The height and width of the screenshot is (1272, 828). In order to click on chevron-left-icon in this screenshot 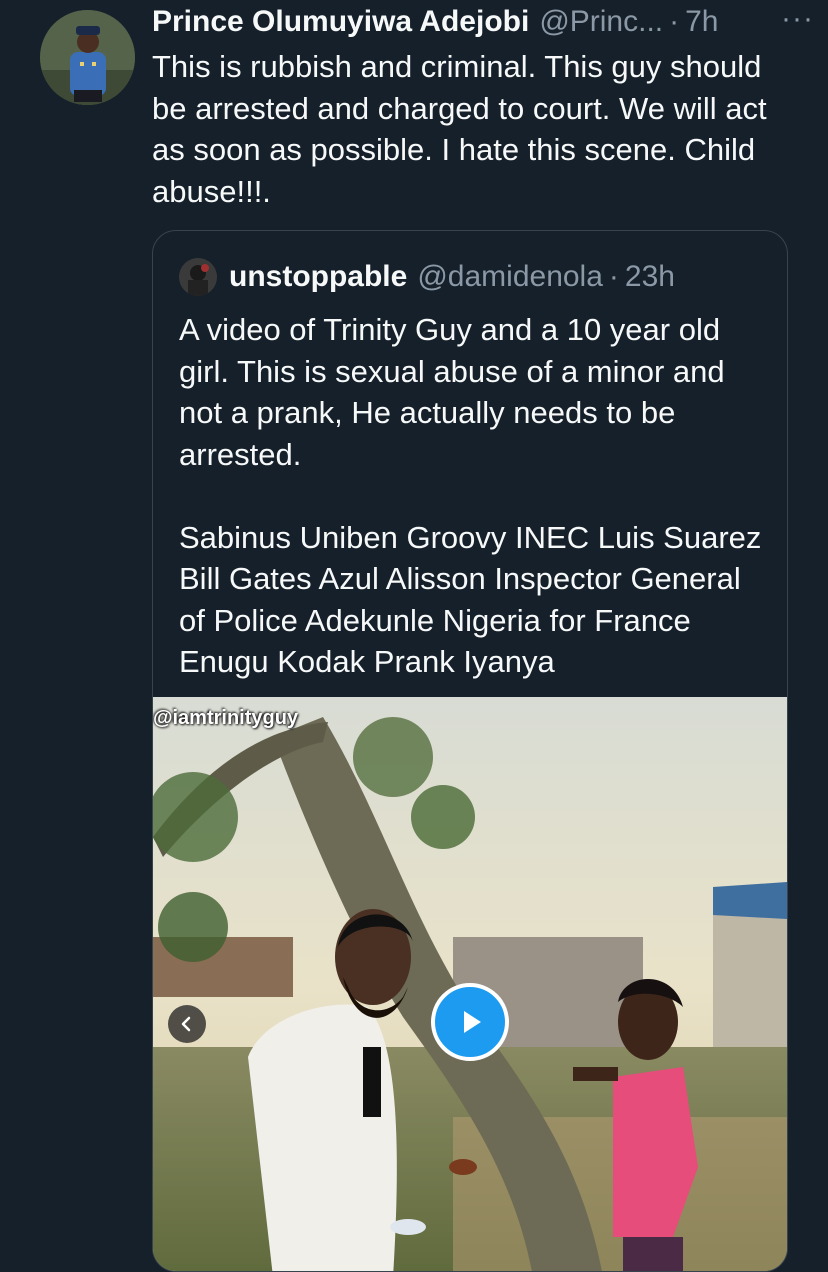, I will do `click(187, 1024)`.